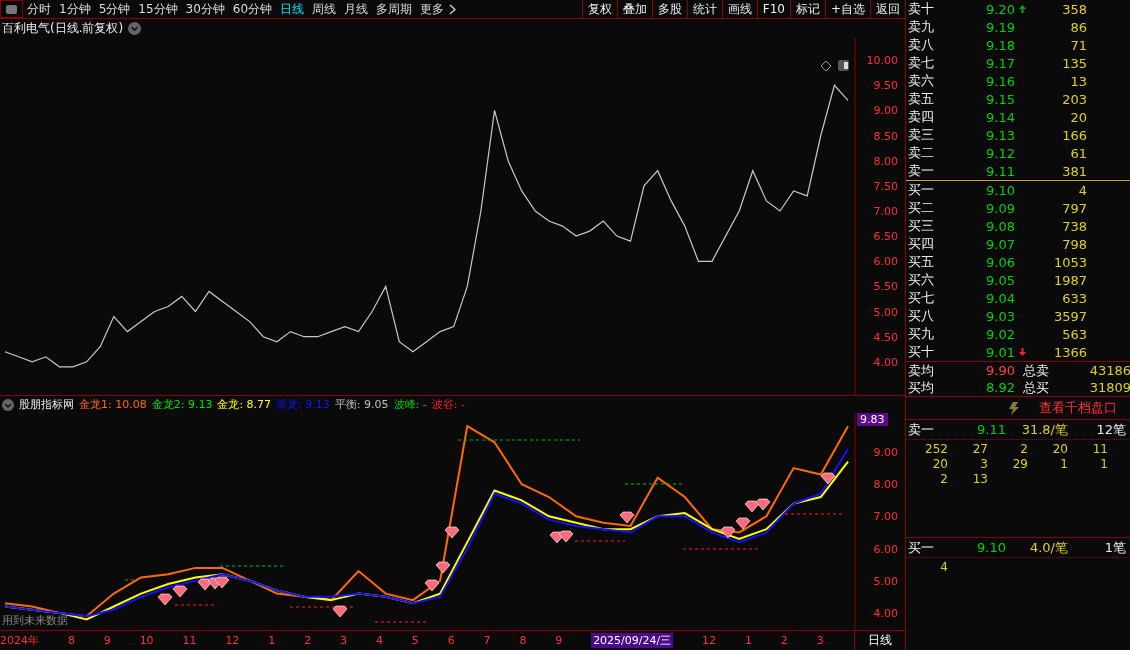  Describe the element at coordinates (936, 449) in the screenshot. I see `order-volume: 252` at that location.